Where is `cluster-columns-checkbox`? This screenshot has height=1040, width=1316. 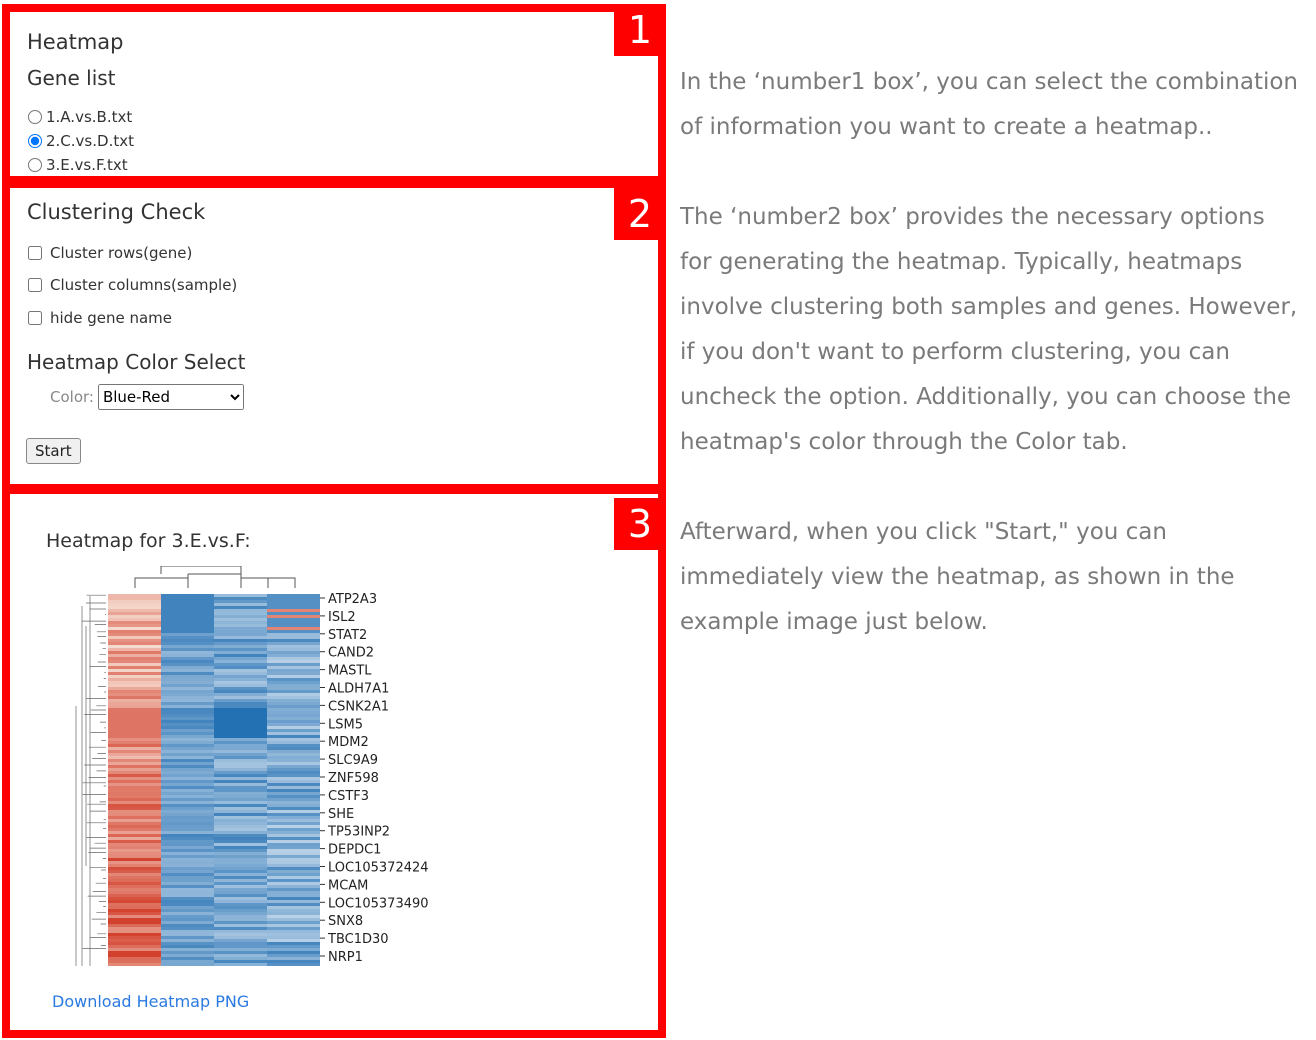 cluster-columns-checkbox is located at coordinates (35, 285).